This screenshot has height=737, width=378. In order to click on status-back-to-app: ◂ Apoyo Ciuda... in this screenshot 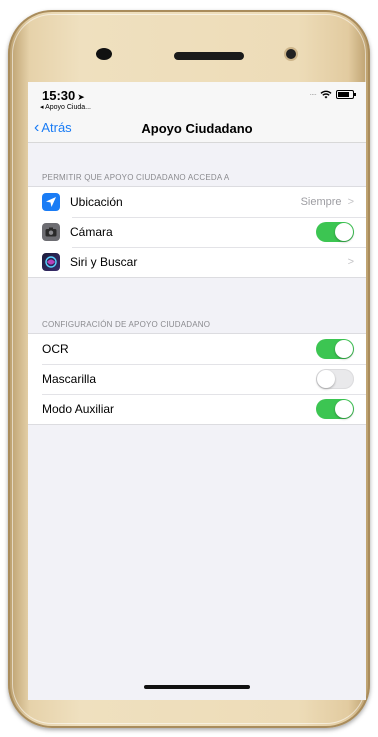, I will do `click(65, 107)`.